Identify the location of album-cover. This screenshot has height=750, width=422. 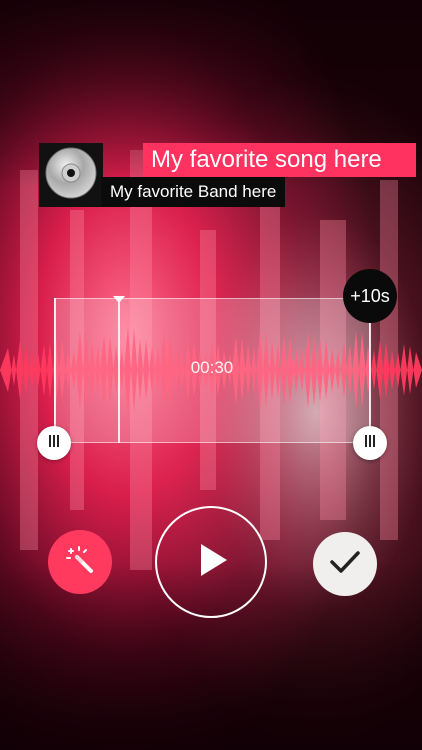
(71, 175).